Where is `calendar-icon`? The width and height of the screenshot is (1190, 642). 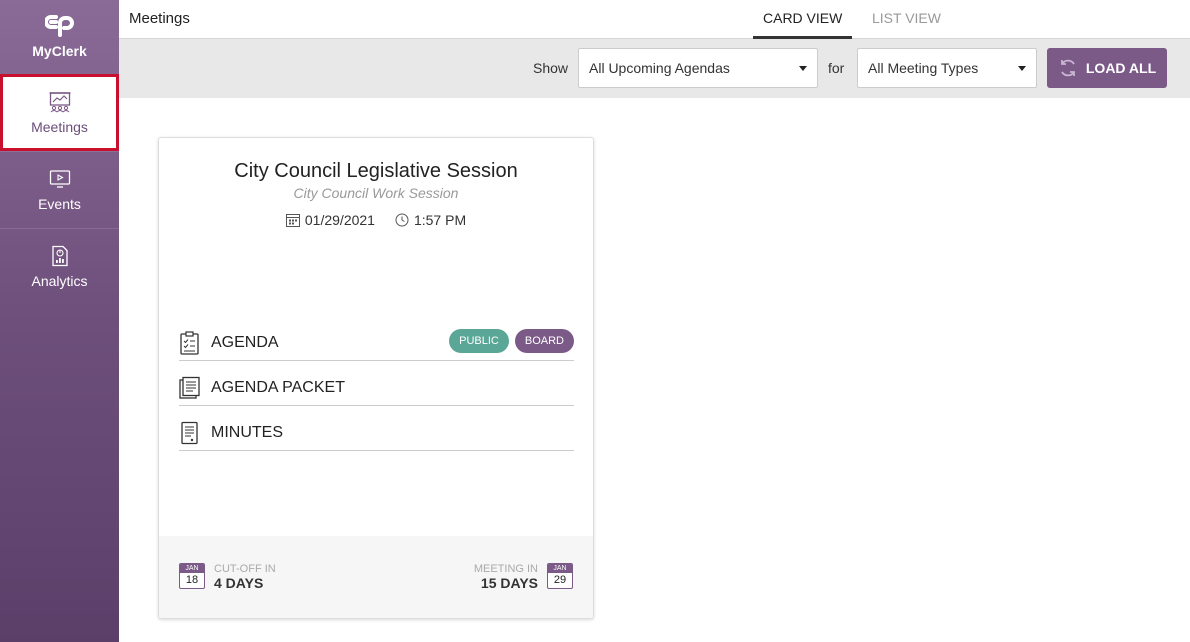 calendar-icon is located at coordinates (292, 220).